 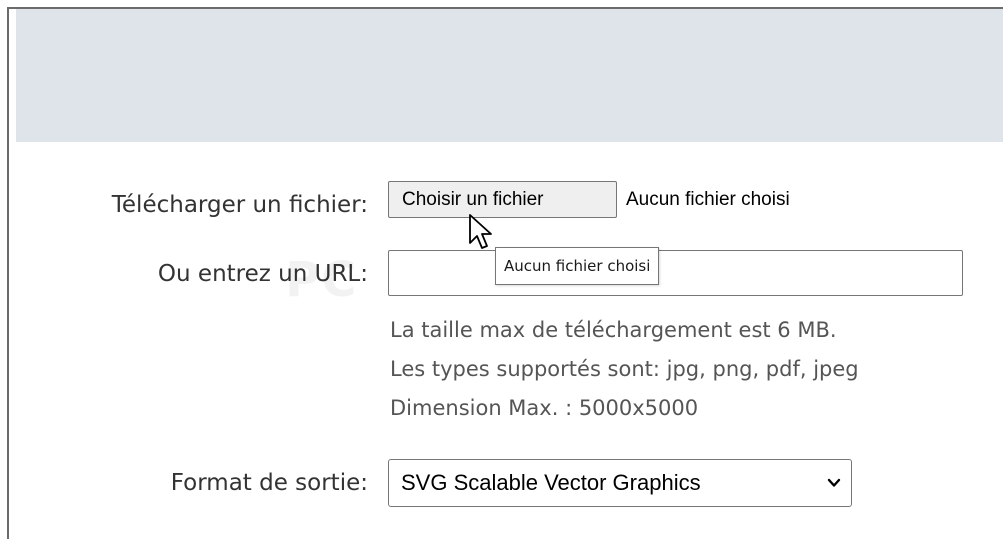 I want to click on url-input, so click(x=675, y=273).